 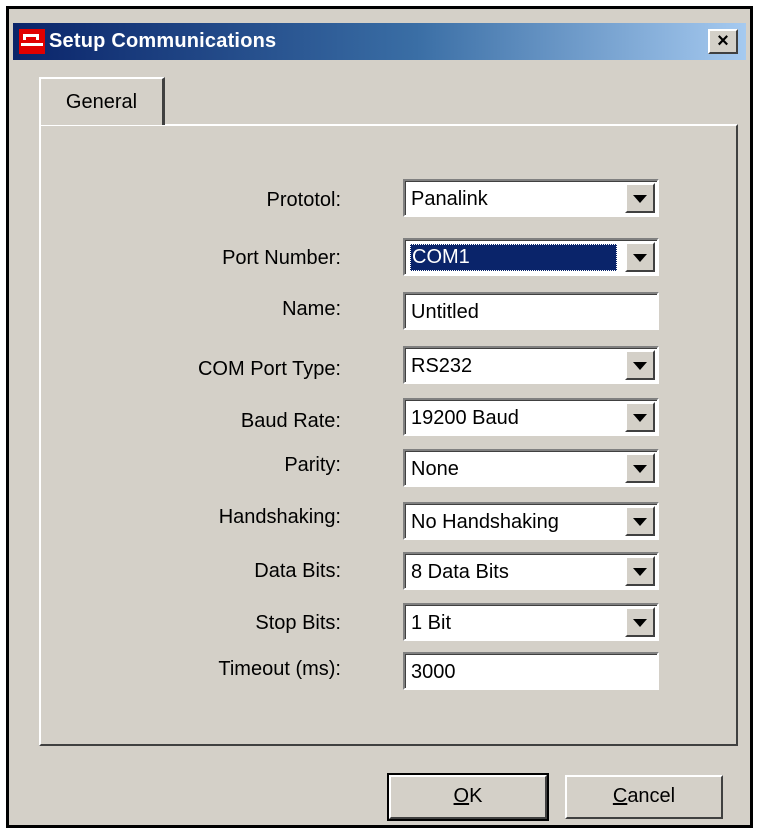 I want to click on cancel-mnemonic: C, so click(x=620, y=796).